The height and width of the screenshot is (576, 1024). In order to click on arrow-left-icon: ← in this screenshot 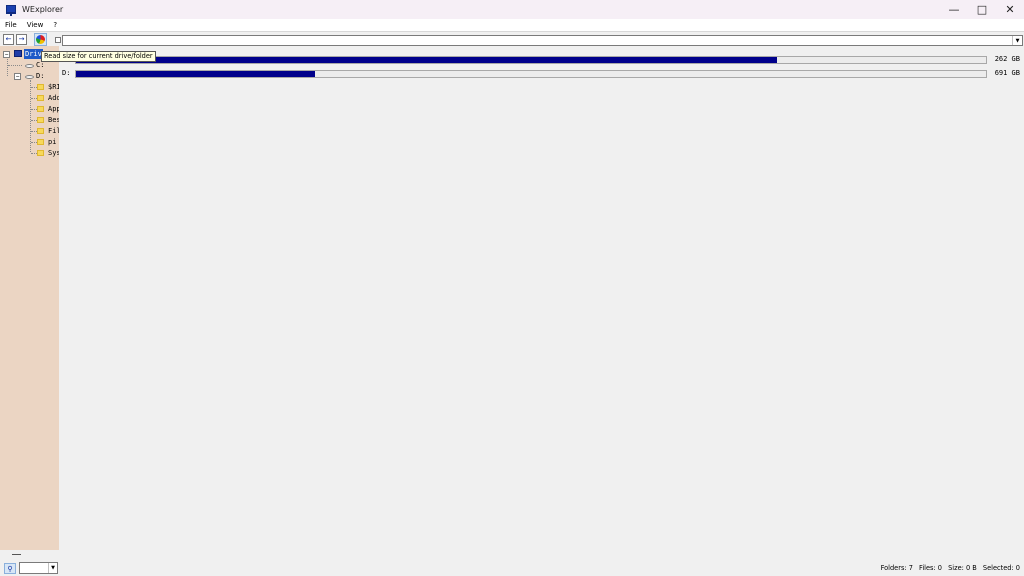, I will do `click(8, 39)`.